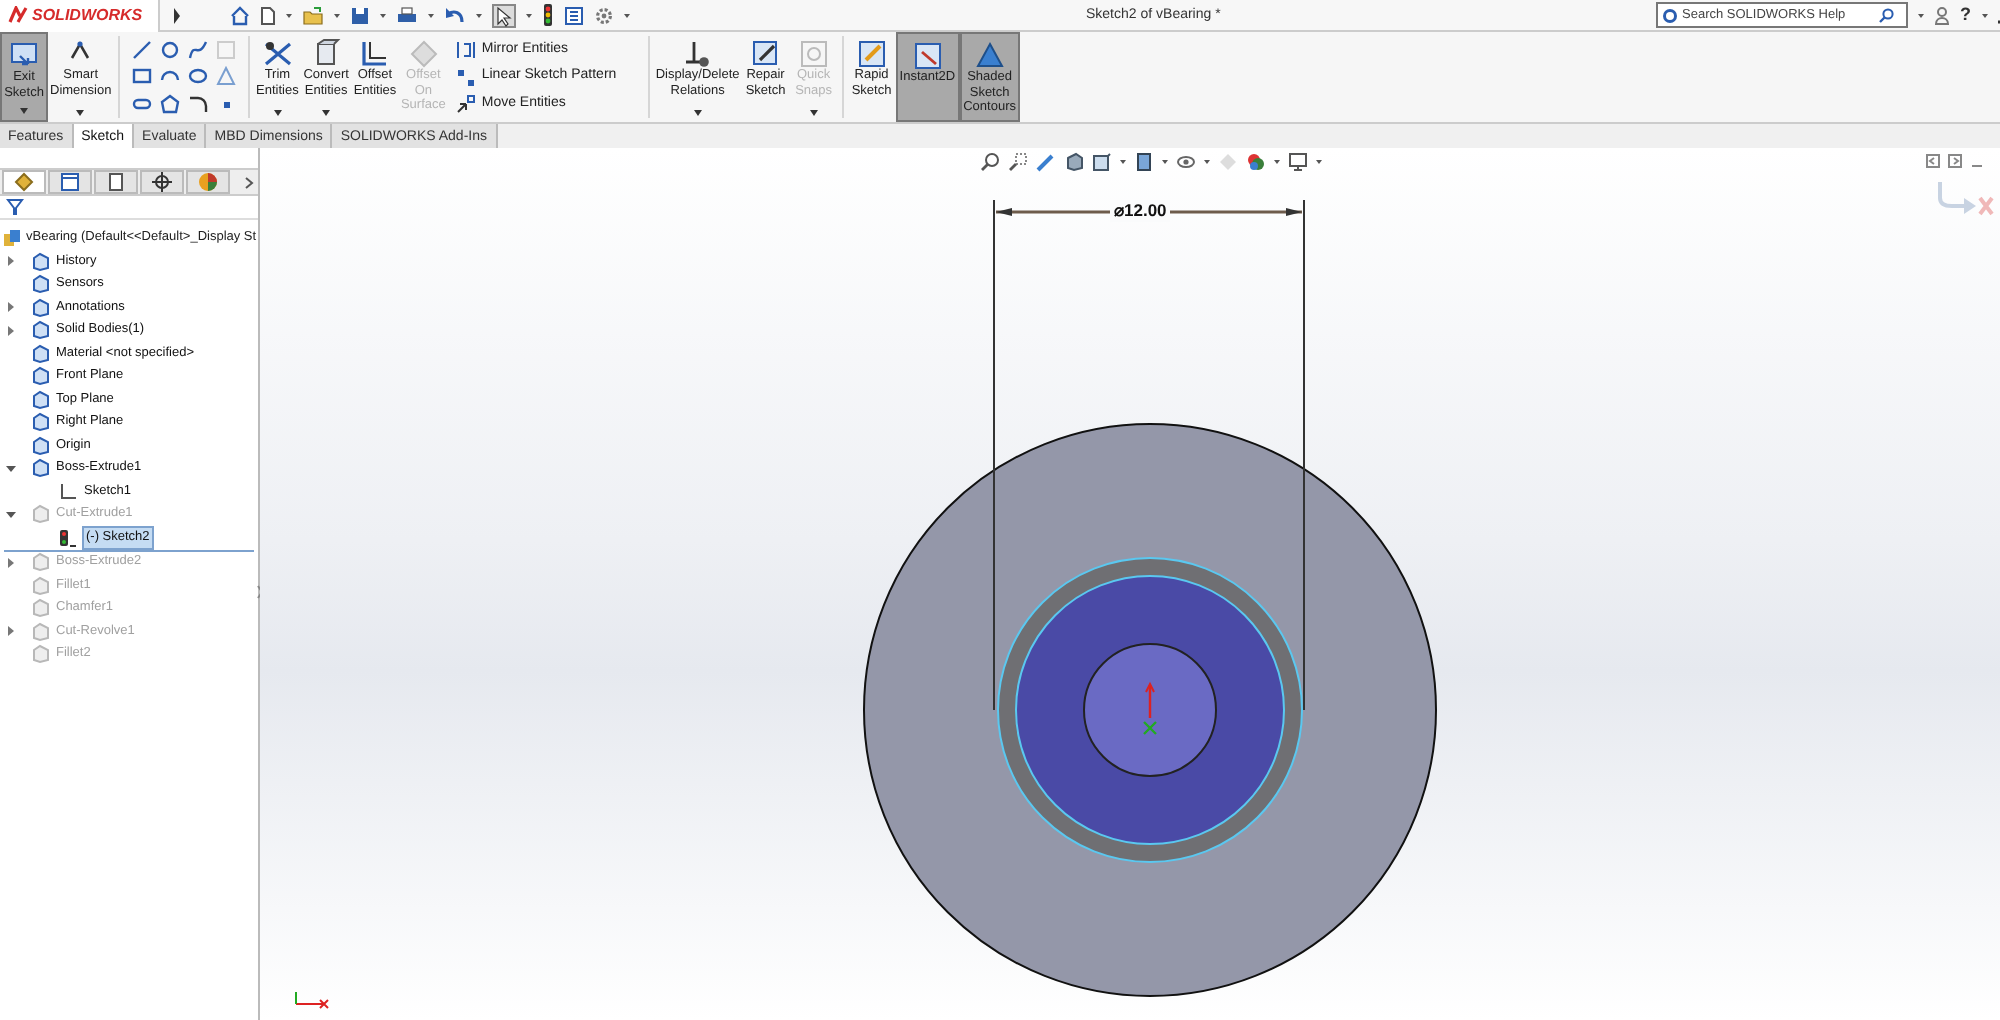 This screenshot has width=2000, height=1020. Describe the element at coordinates (1144, 162) in the screenshot. I see `display-style-icon` at that location.